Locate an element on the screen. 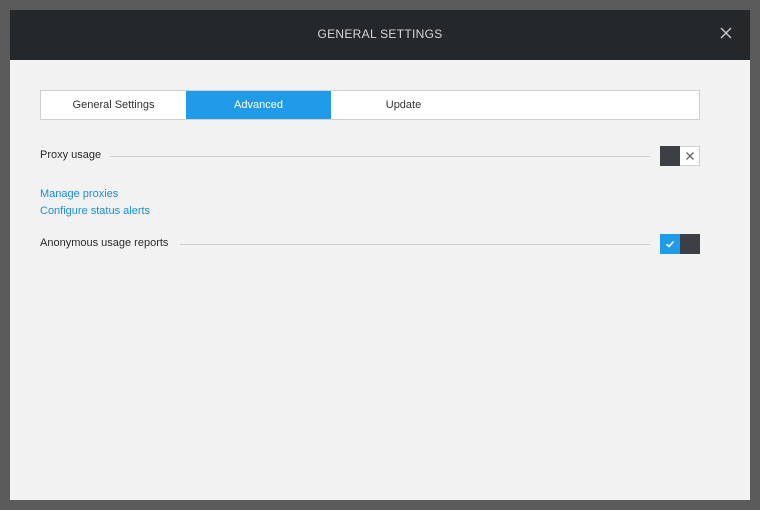 The height and width of the screenshot is (510, 760). proxy-usage-row: Proxy usage is located at coordinates (370, 156).